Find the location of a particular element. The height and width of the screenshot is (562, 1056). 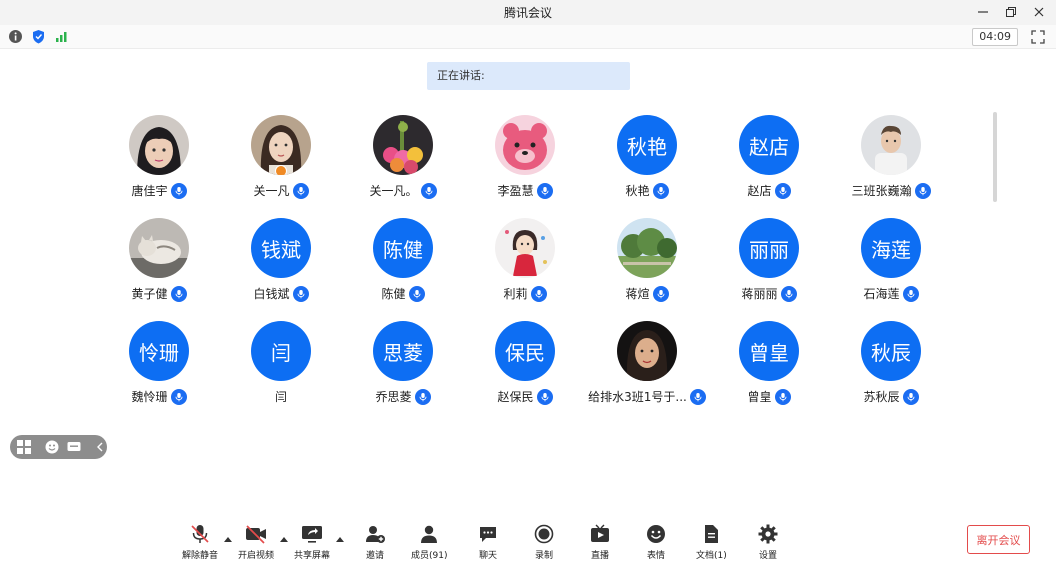

participant-name-row: 唐佳宇 is located at coordinates (159, 190).